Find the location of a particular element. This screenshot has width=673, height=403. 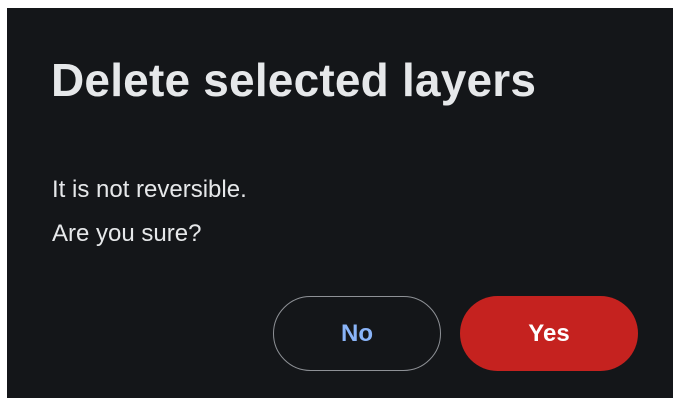

yes-button: Yes is located at coordinates (549, 333).